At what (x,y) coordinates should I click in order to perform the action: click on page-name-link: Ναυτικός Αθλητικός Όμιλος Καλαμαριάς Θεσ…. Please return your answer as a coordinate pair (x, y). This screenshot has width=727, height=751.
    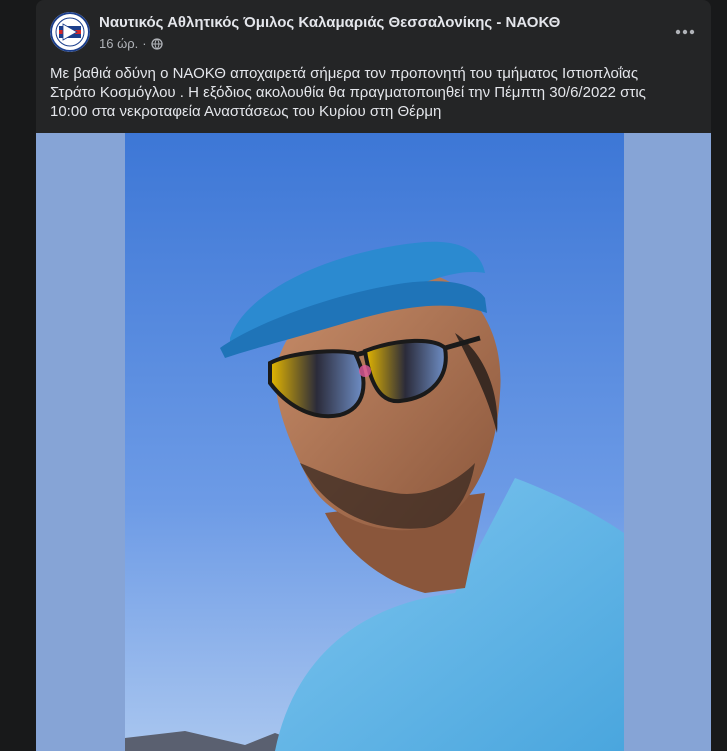
    Looking at the image, I should click on (329, 22).